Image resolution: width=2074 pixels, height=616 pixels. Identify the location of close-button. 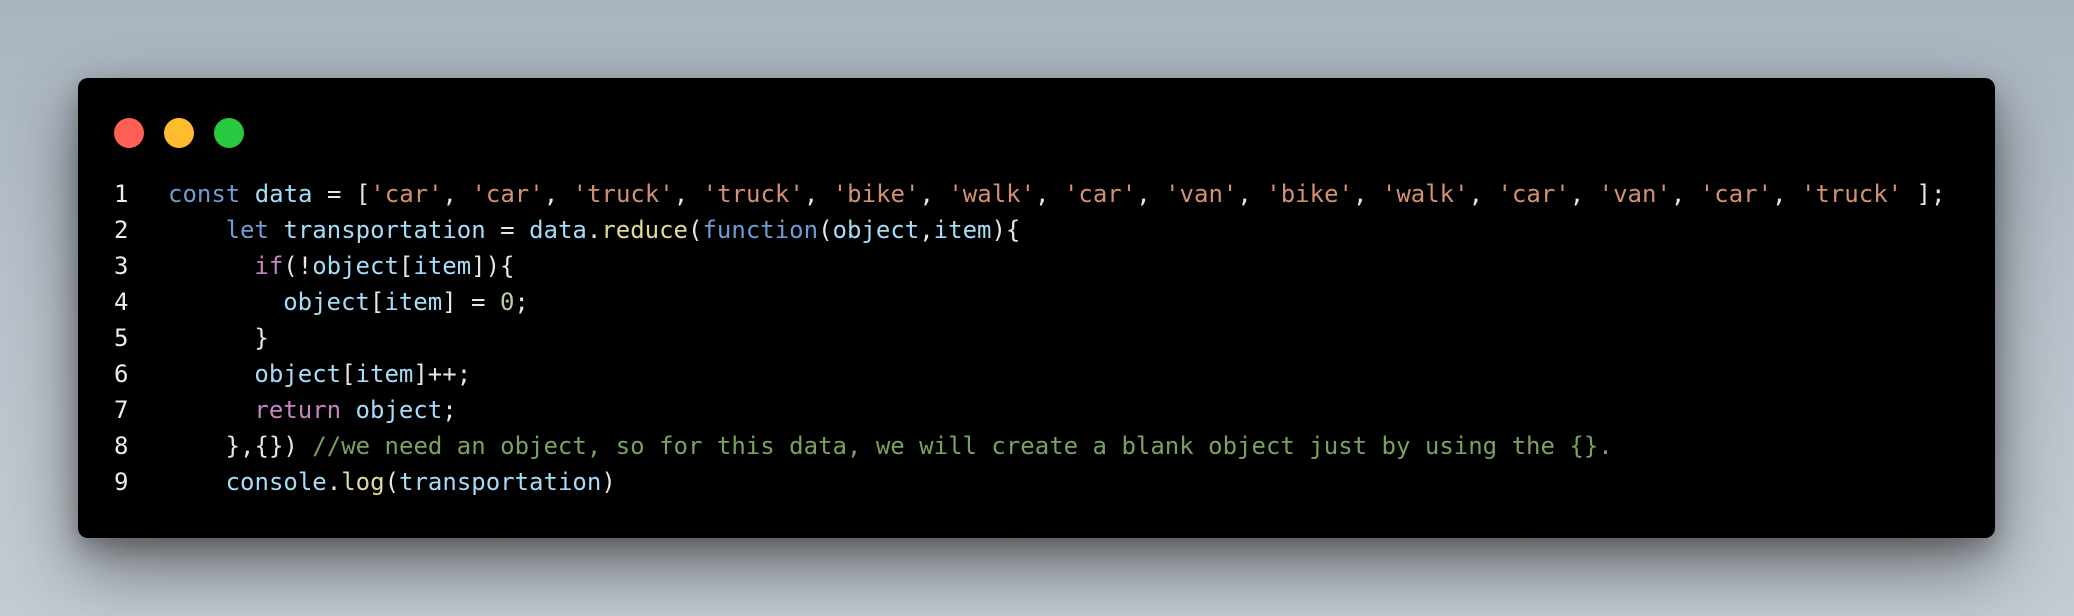
(129, 133).